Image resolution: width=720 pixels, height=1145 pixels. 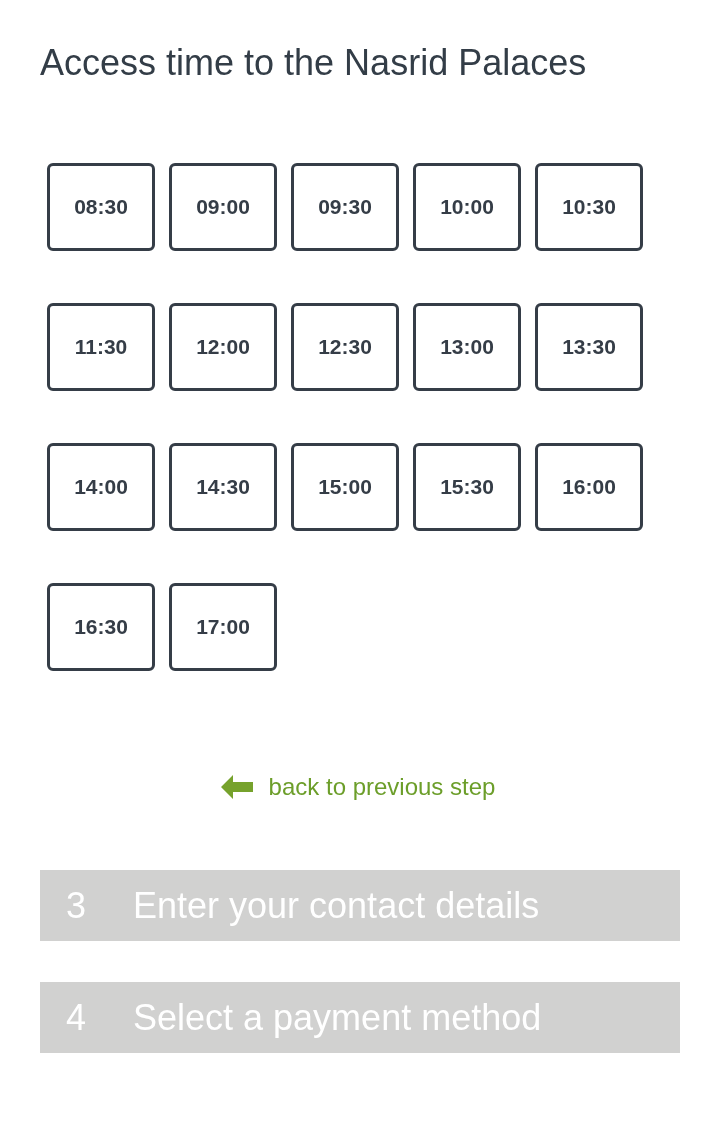 What do you see at coordinates (345, 347) in the screenshot?
I see `time-slot-button: 12:30` at bounding box center [345, 347].